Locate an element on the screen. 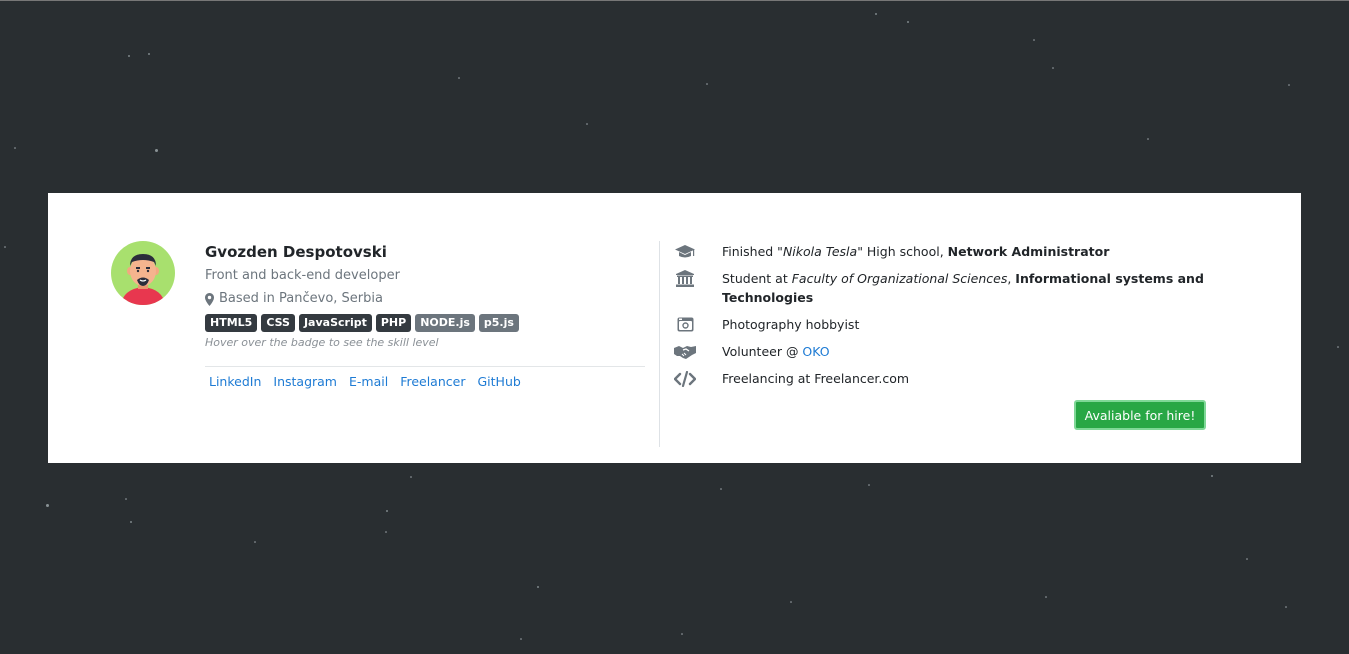 This screenshot has width=1349, height=654. hobby-text: Photography hobbyist is located at coordinates (791, 324).